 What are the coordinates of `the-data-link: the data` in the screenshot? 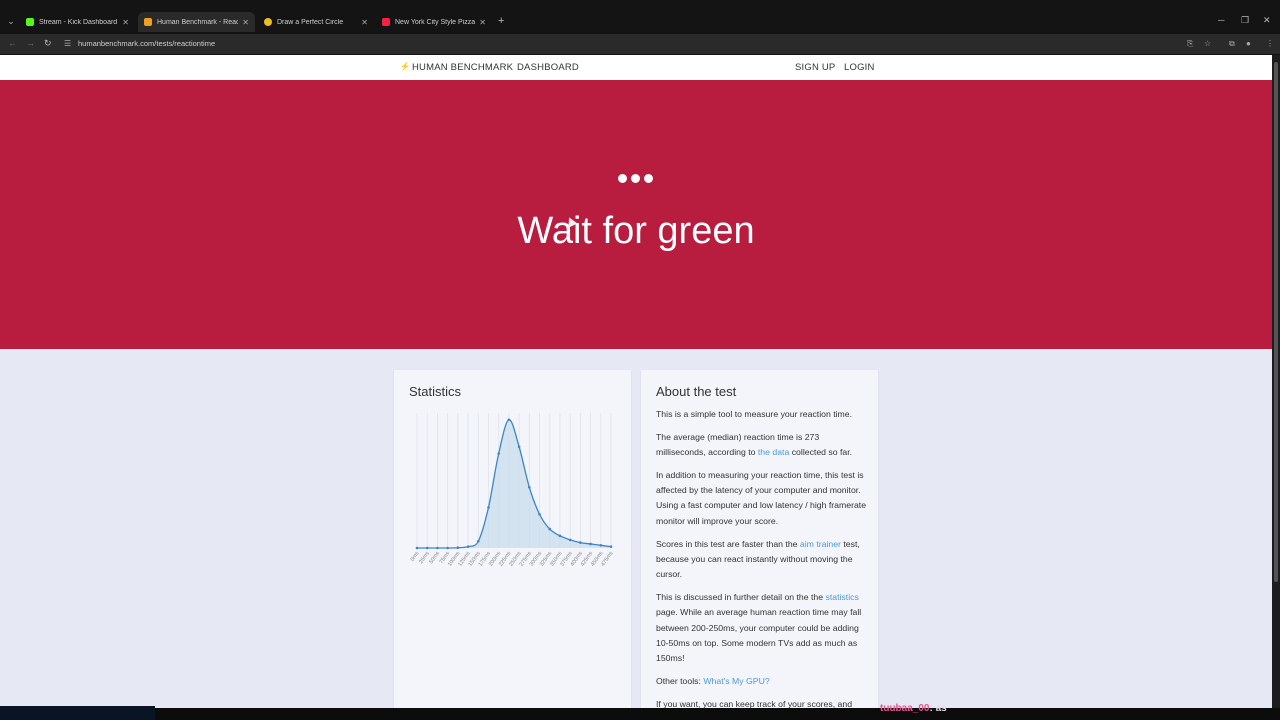 It's located at (773, 452).